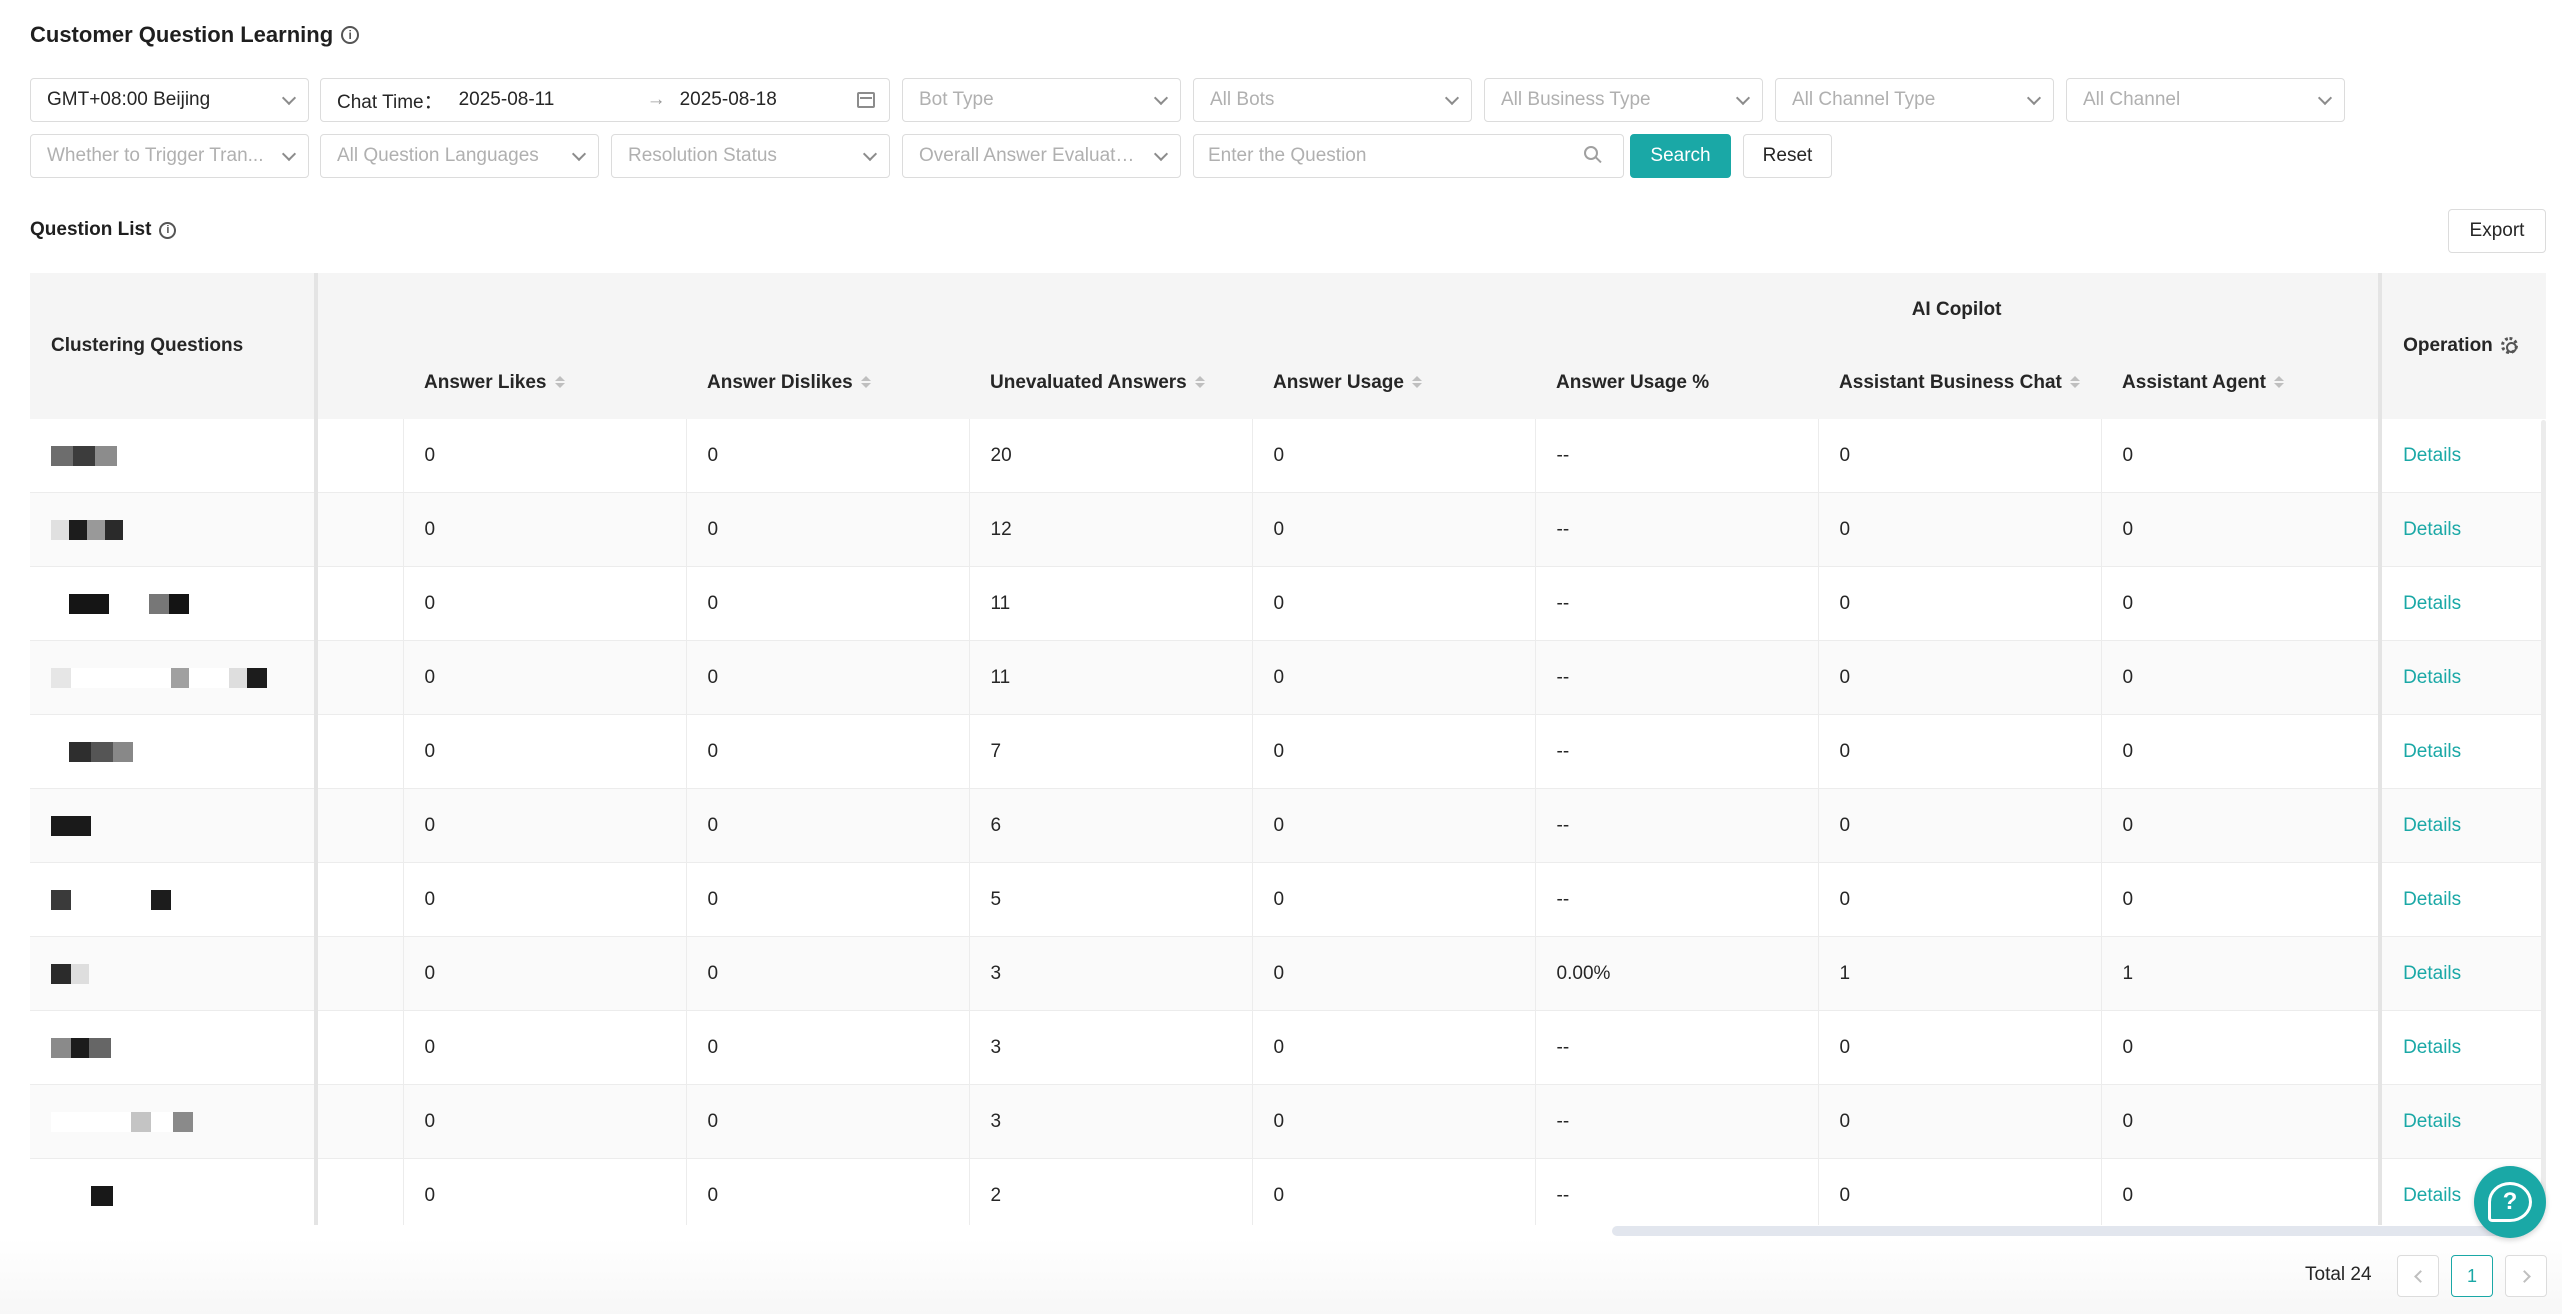  I want to click on group-header-ai-copilot: AI Copilot, so click(1958, 309).